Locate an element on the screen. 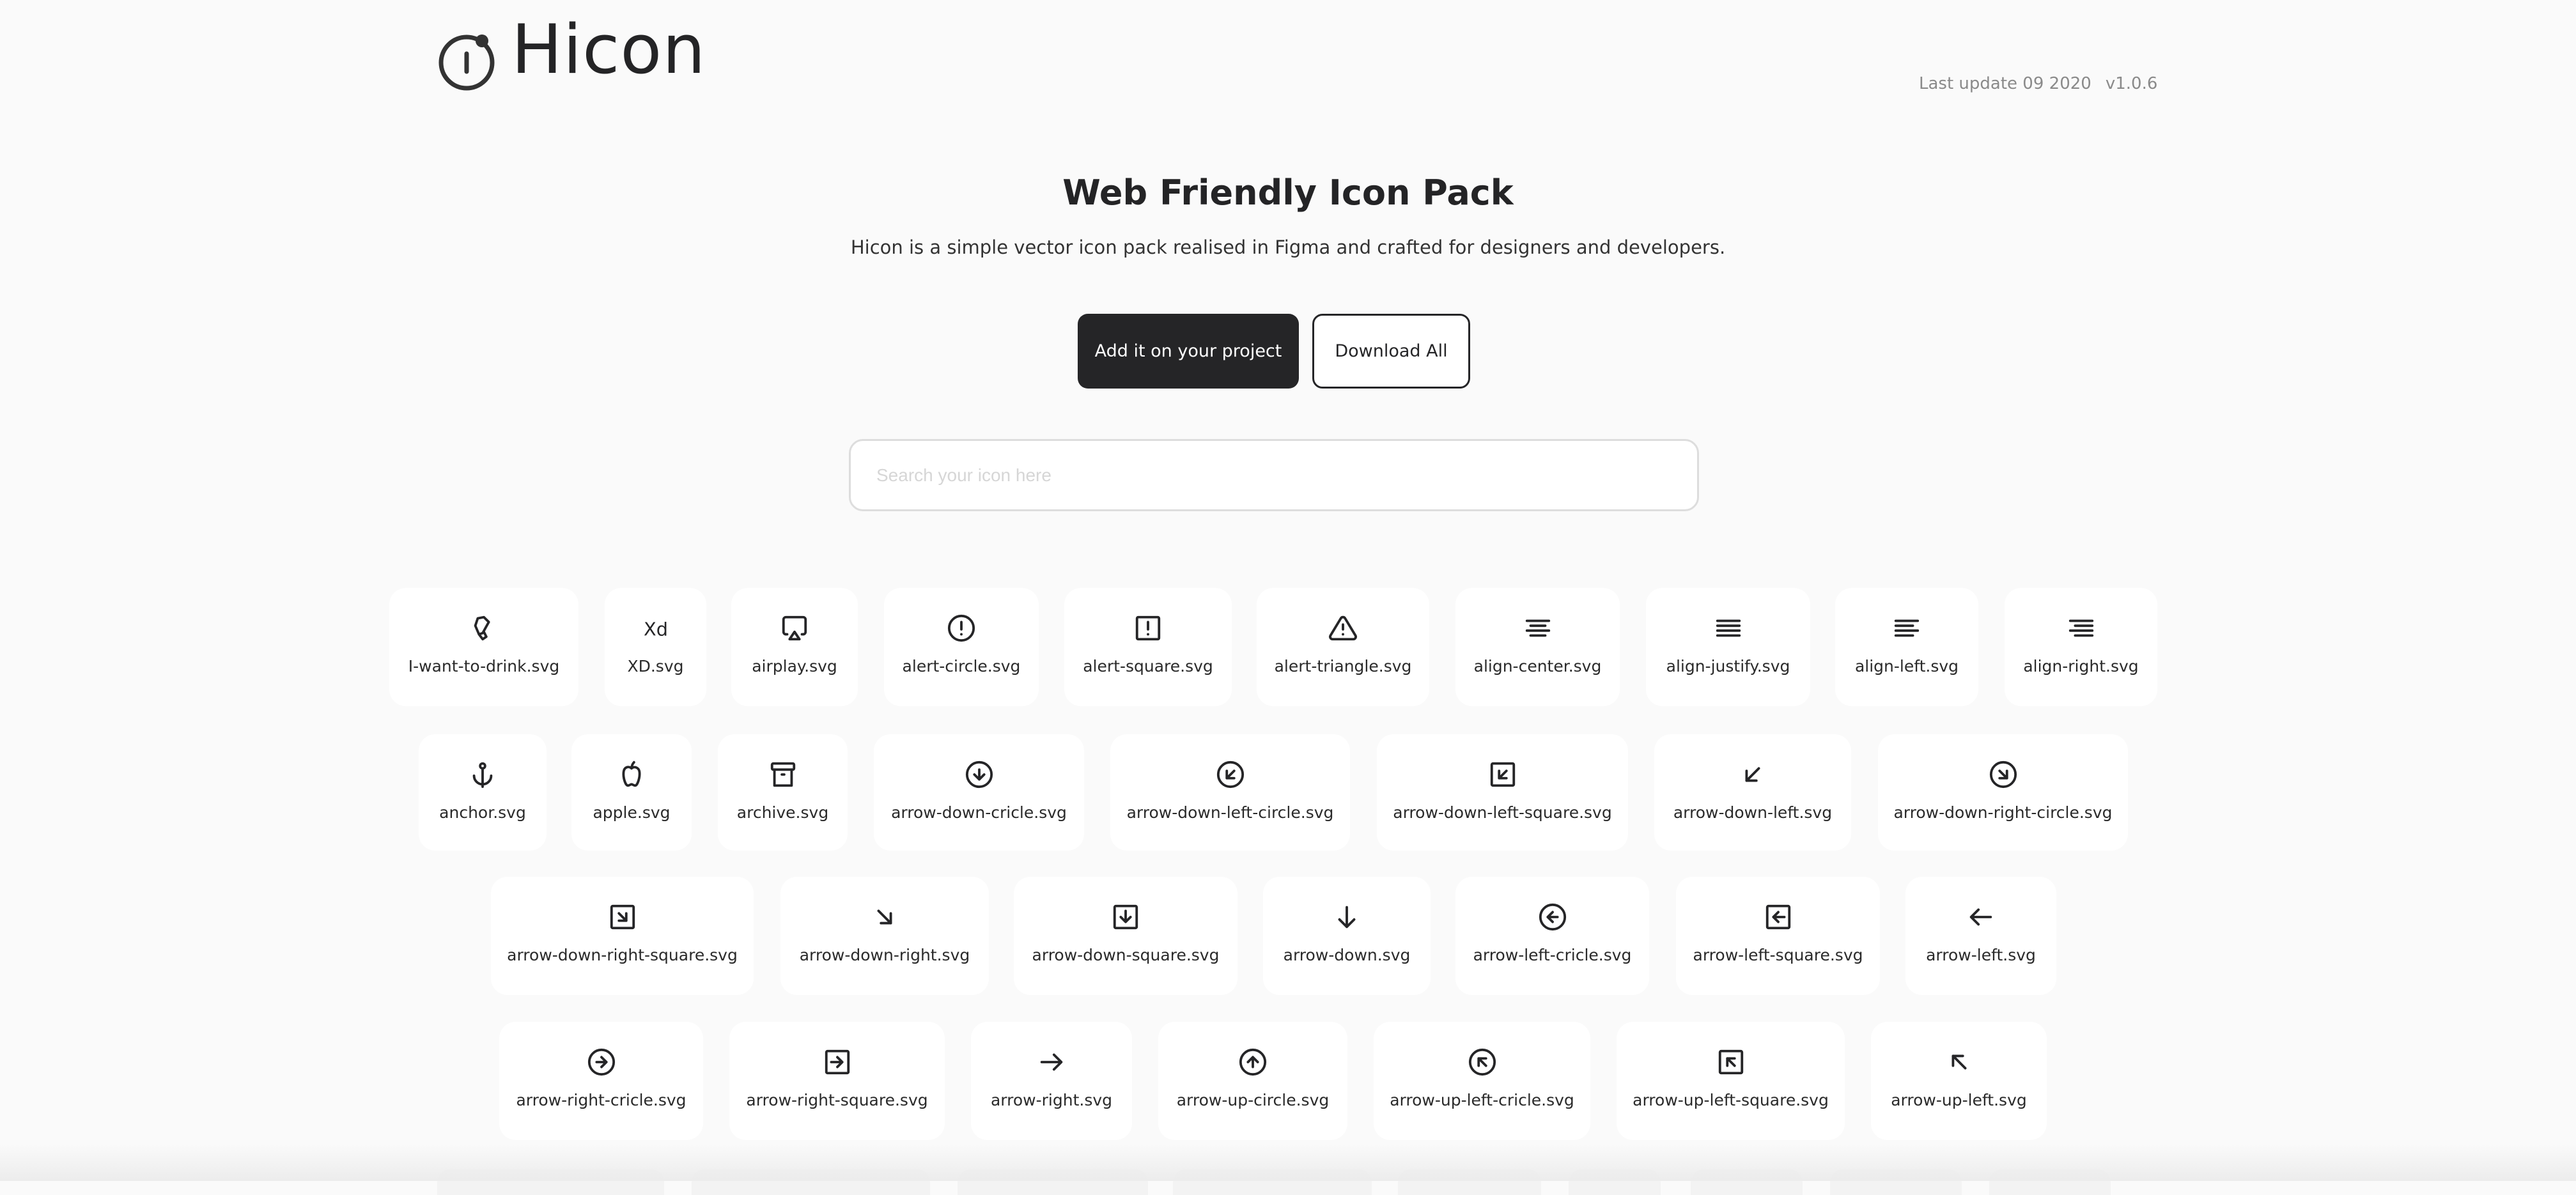 This screenshot has width=2576, height=1195. anchor-icon is located at coordinates (482, 775).